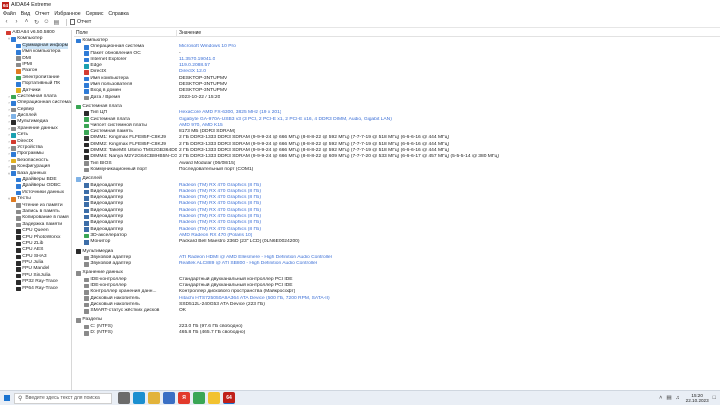 The image size is (720, 405). I want to click on report-button: Отчет, so click(80, 22).